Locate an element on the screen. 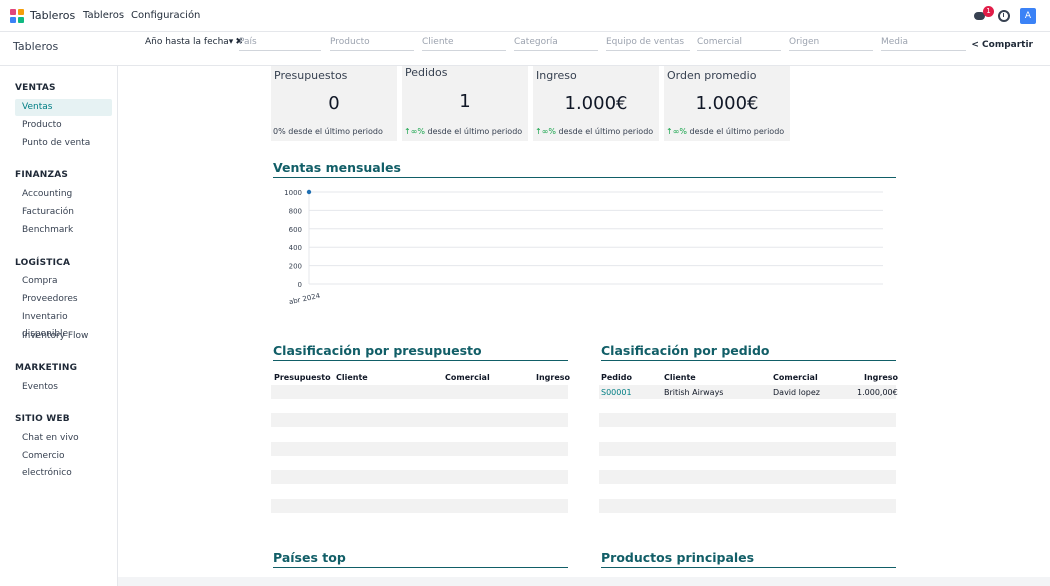  horizontal-scrollbar is located at coordinates (584, 581).